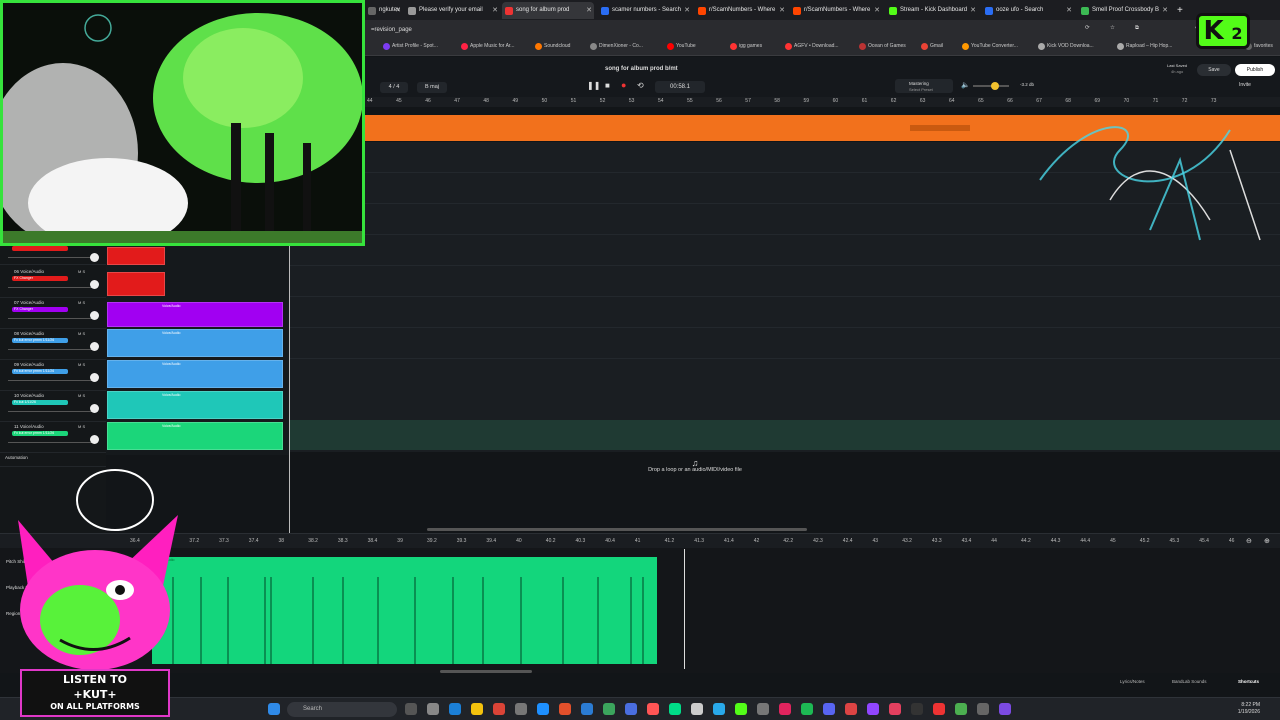 This screenshot has height=720, width=1280. Describe the element at coordinates (1245, 85) in the screenshot. I see `invite-button: Invite` at that location.